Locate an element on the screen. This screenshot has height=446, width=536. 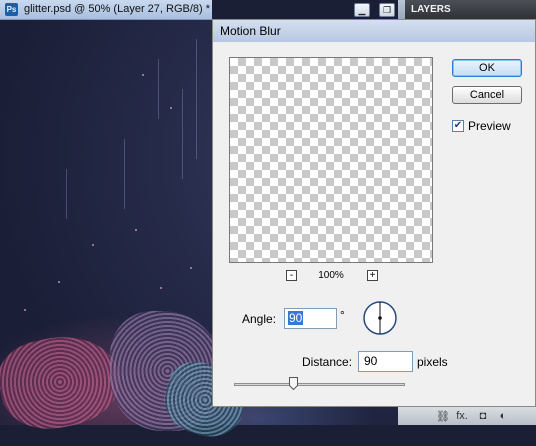
document-tab: Ps glitter.psd @ 50% (Layer 27, RGB/8) * is located at coordinates (106, 10).